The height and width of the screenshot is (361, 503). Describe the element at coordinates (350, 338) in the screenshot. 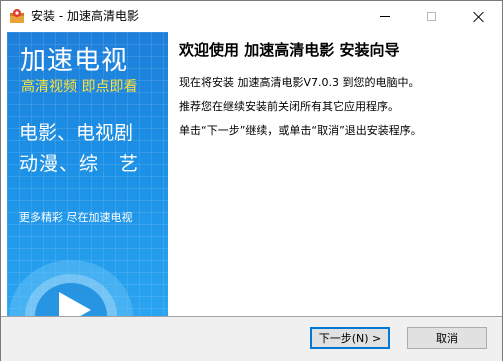

I see `next-button: 下一步(N) >` at that location.